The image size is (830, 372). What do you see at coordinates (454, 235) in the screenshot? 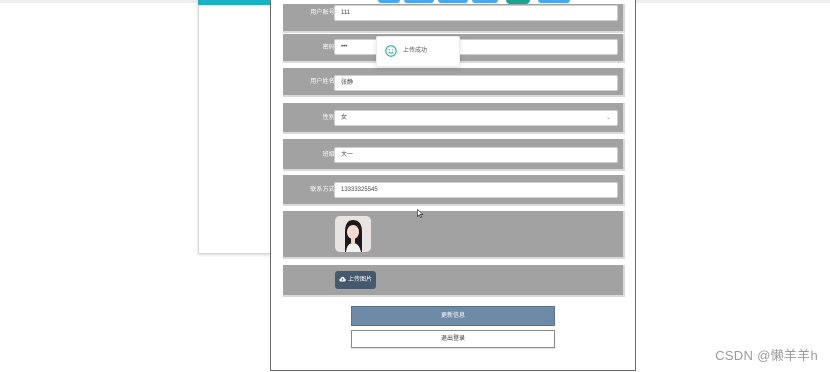
I see `avatar-row` at bounding box center [454, 235].